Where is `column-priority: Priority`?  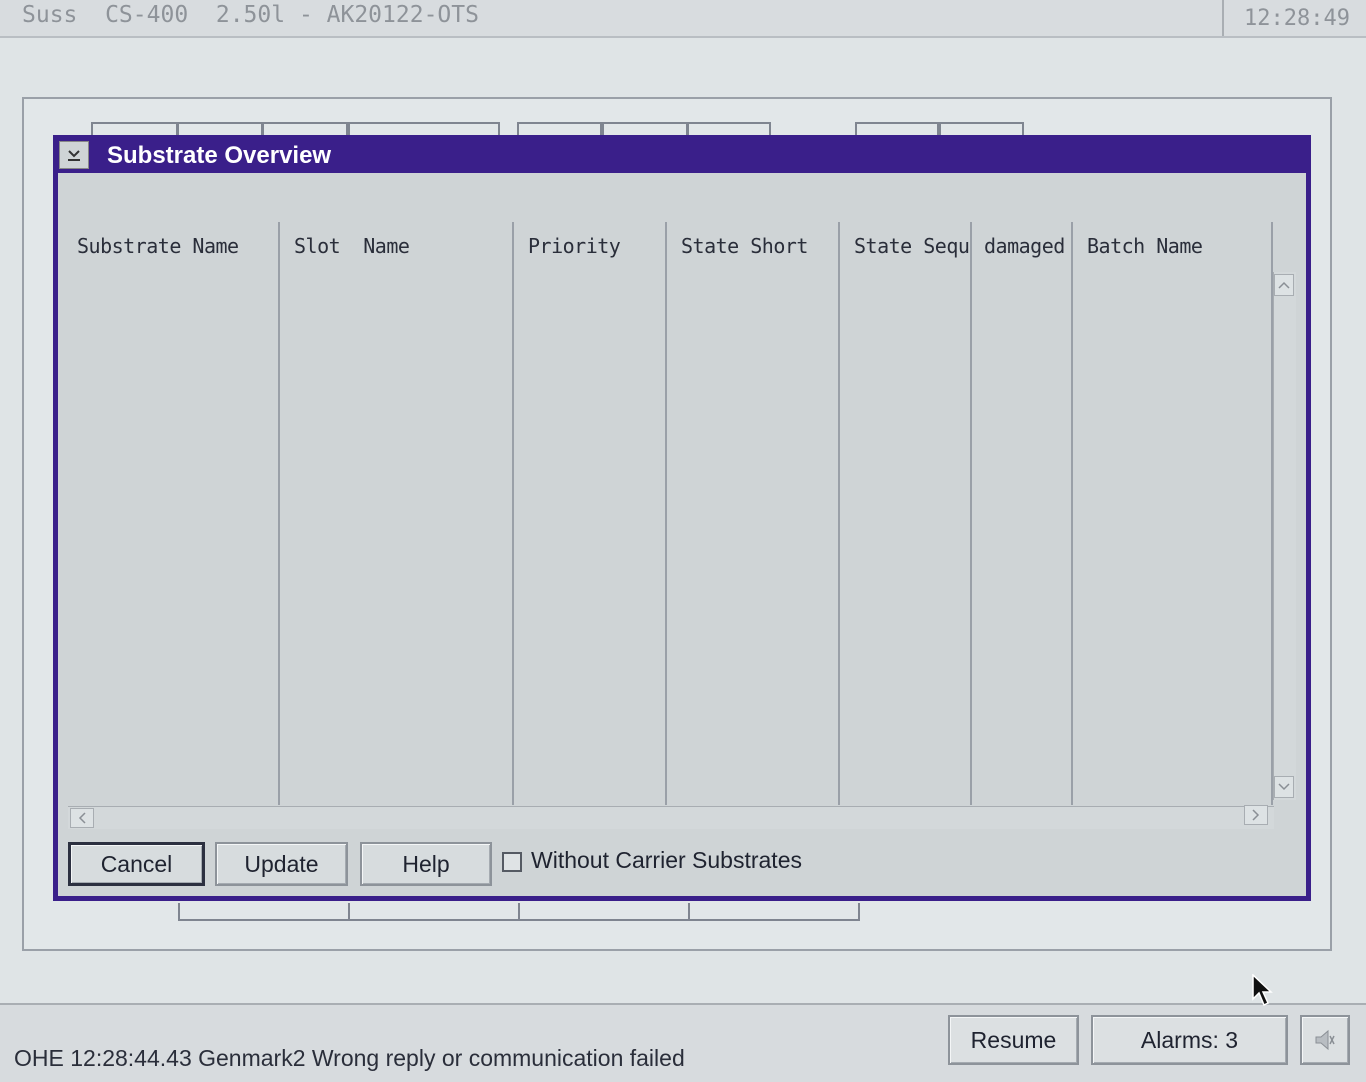 column-priority: Priority is located at coordinates (590, 513).